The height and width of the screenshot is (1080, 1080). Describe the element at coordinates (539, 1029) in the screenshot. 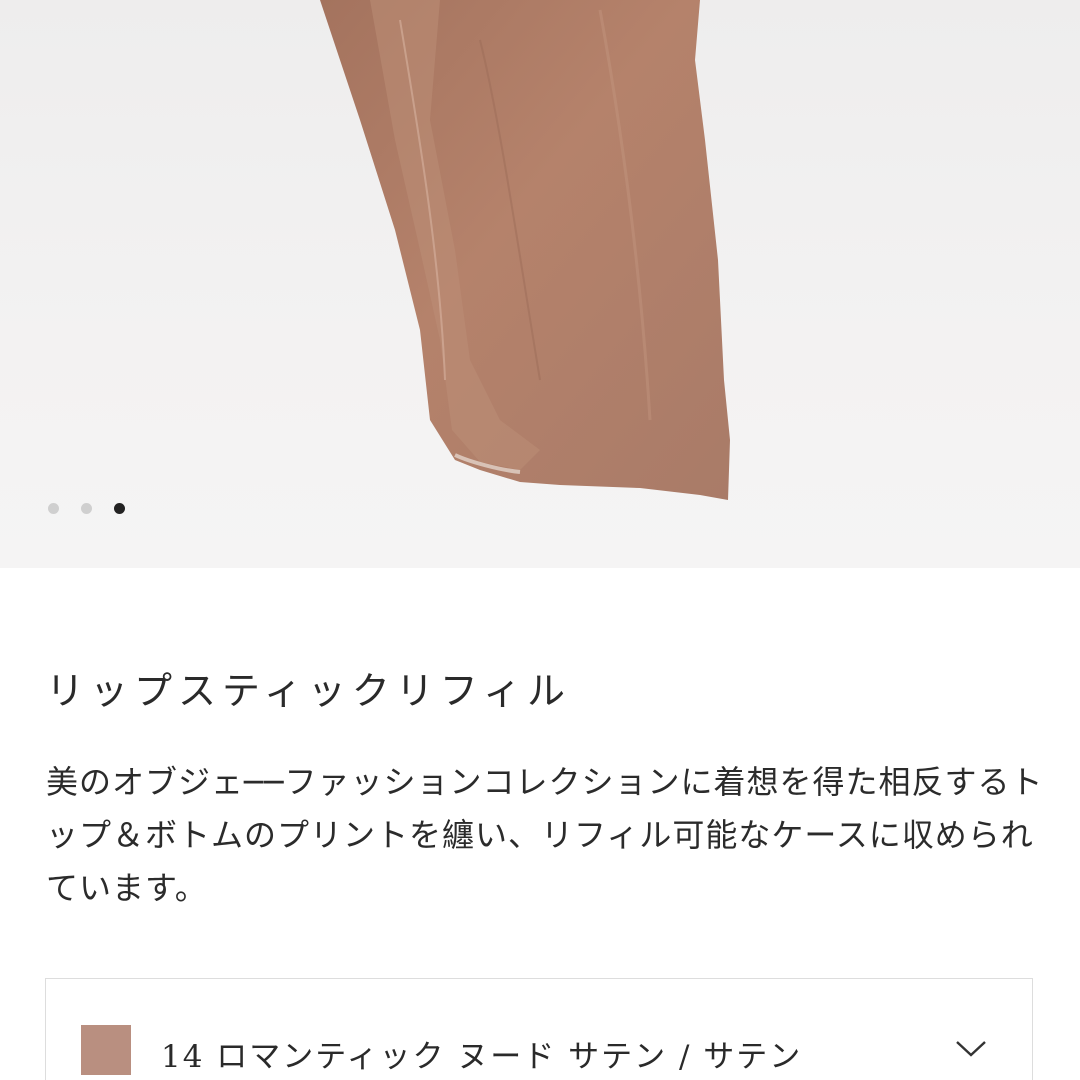

I see `shade-selector-dropdown: 14 ロマンティック ヌード サテン / サテン` at that location.